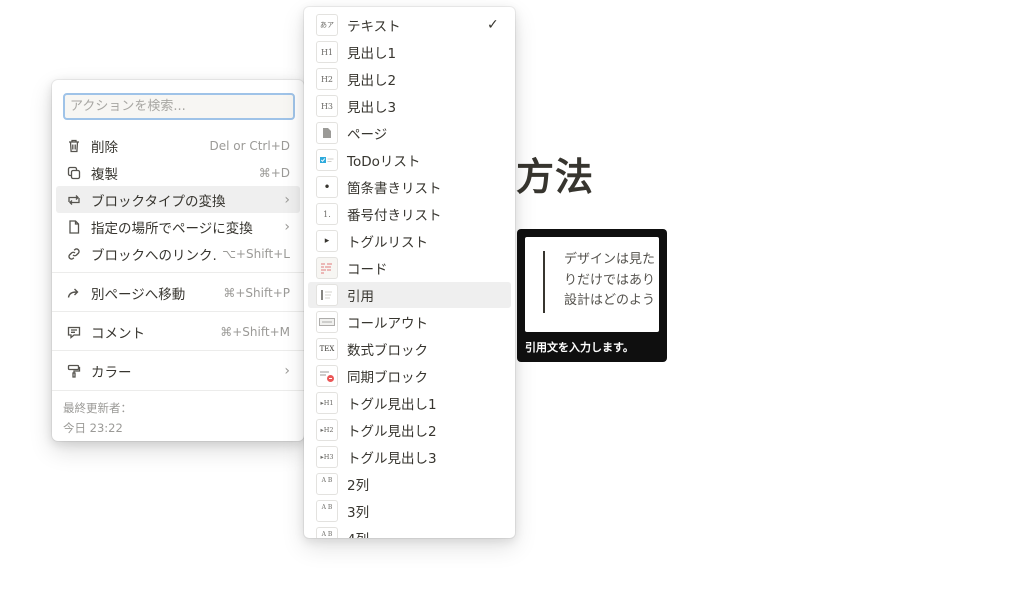 The height and width of the screenshot is (595, 1024). I want to click on page-icon, so click(74, 227).